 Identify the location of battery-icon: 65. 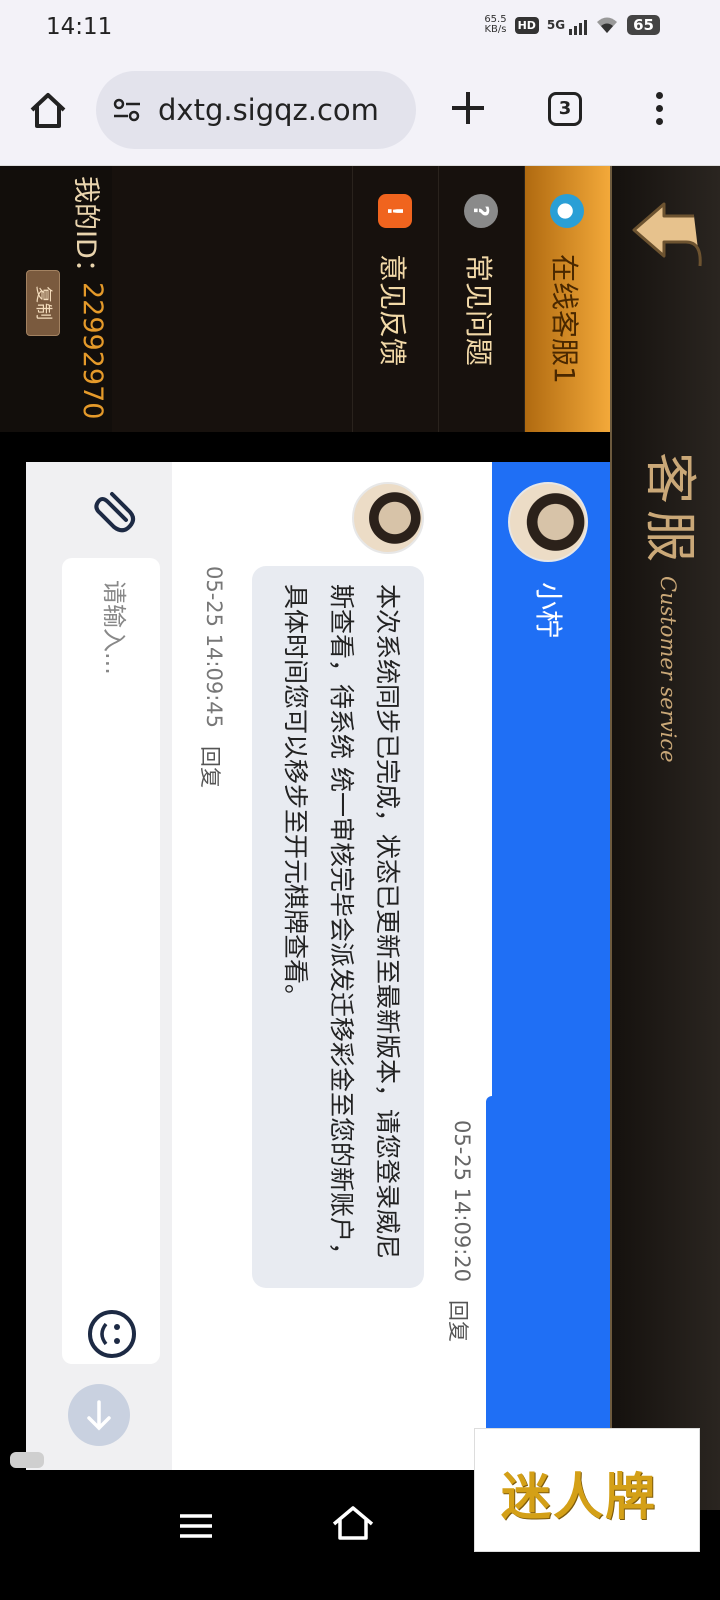
(643, 25).